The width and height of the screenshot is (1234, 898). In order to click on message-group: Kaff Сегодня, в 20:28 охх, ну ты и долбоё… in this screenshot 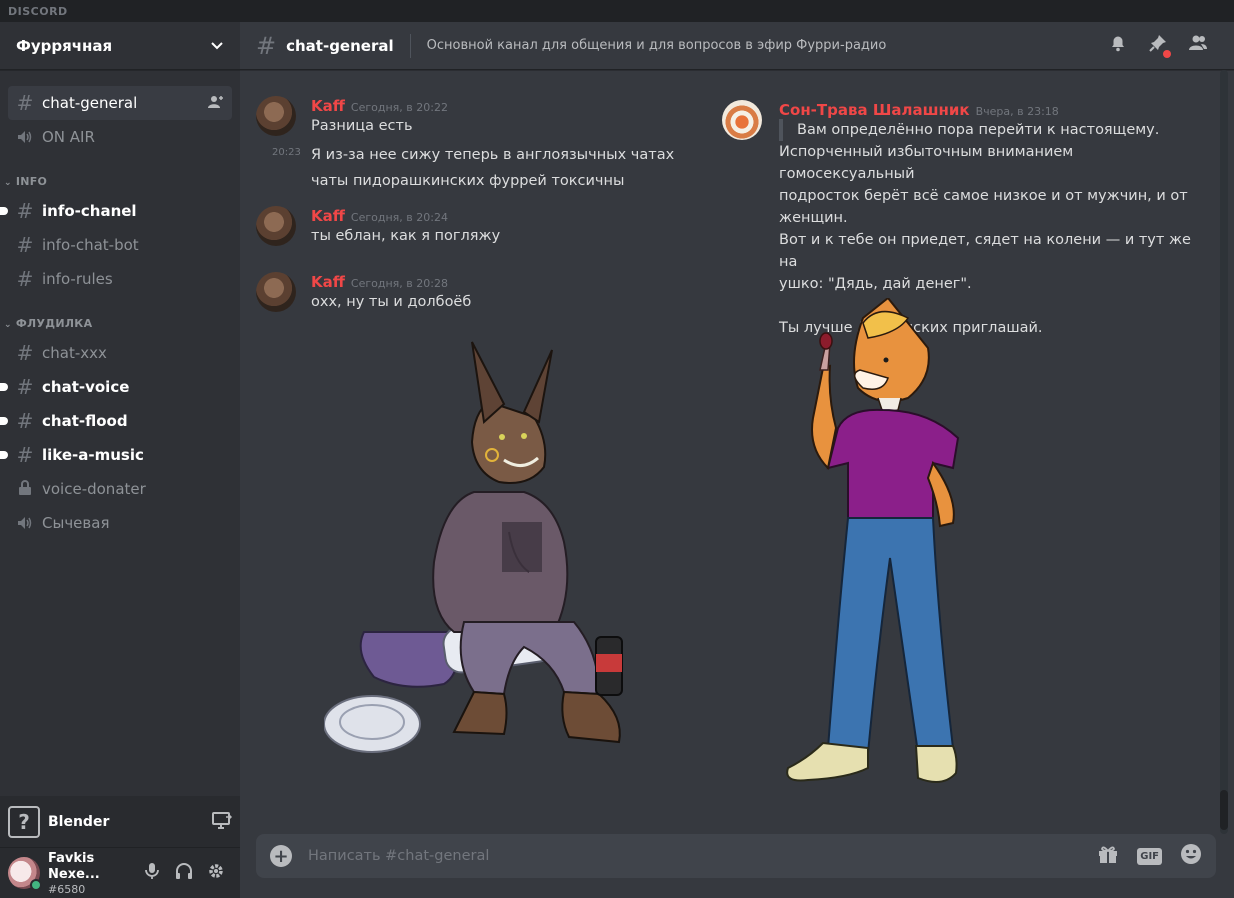, I will do `click(466, 292)`.